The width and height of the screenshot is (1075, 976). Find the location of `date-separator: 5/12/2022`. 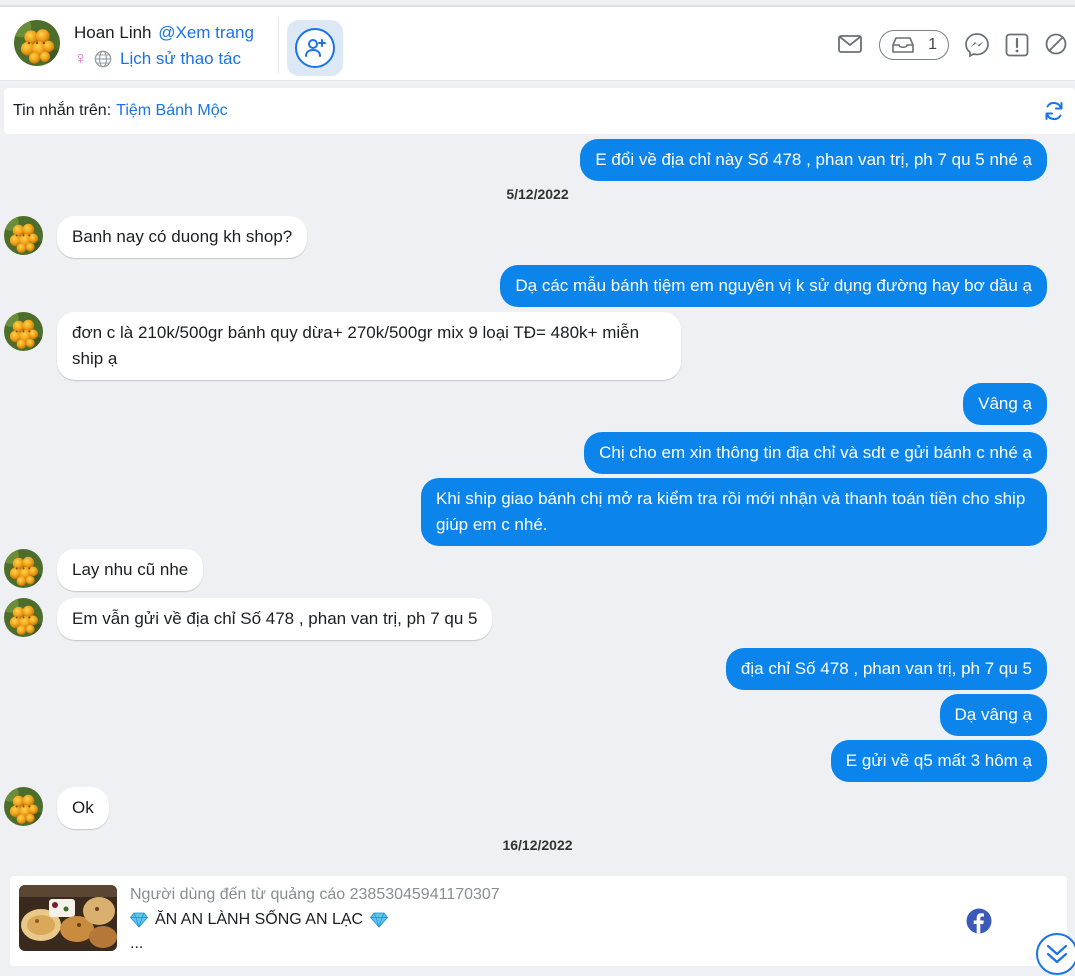

date-separator: 5/12/2022 is located at coordinates (537, 194).